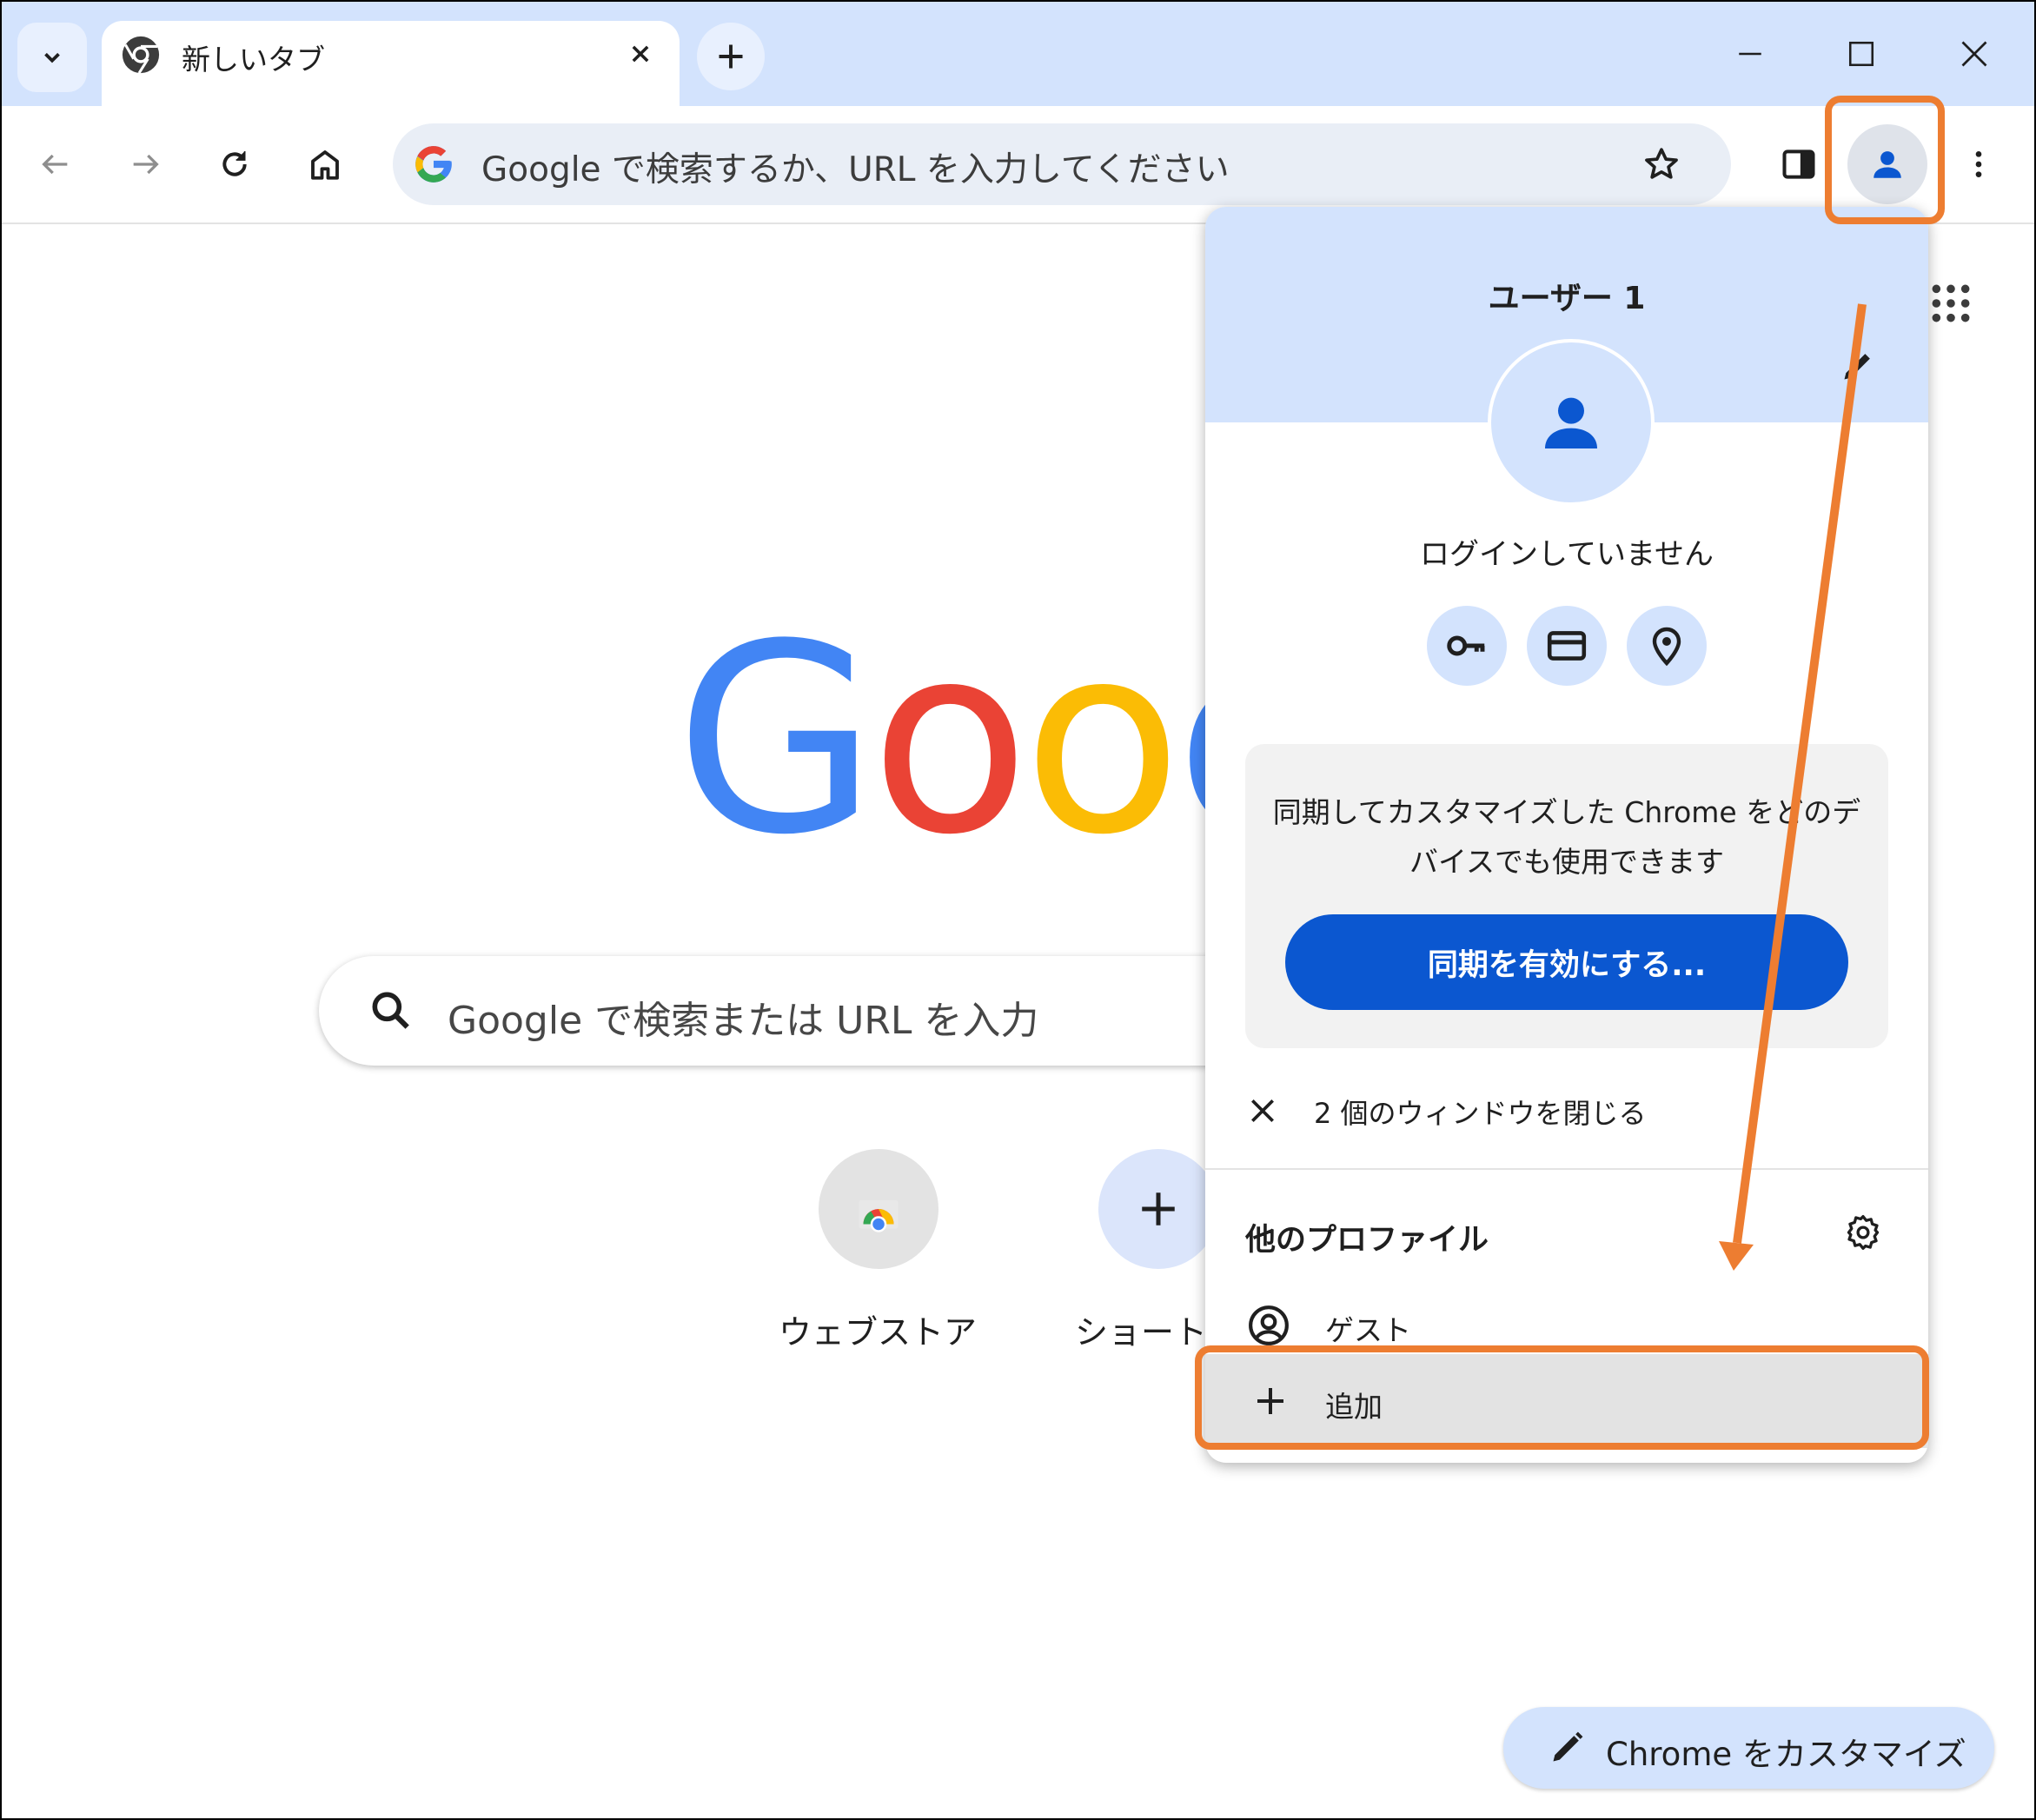 This screenshot has height=1820, width=2036. I want to click on close-window-button, so click(1974, 54).